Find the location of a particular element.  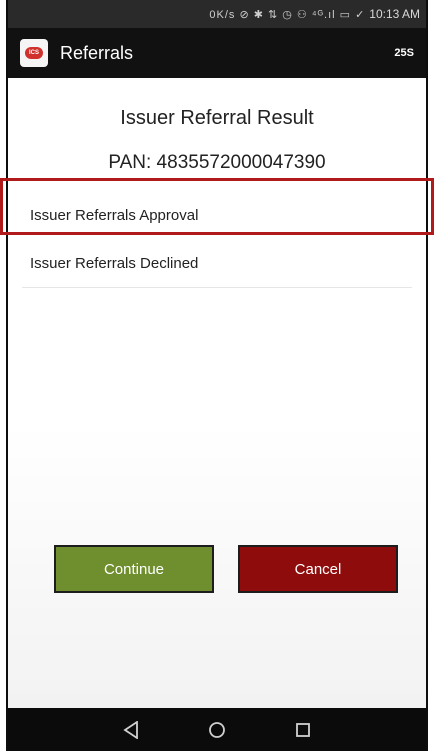

option-issuer-referrals-declined: Issuer Referrals Declined is located at coordinates (217, 264).